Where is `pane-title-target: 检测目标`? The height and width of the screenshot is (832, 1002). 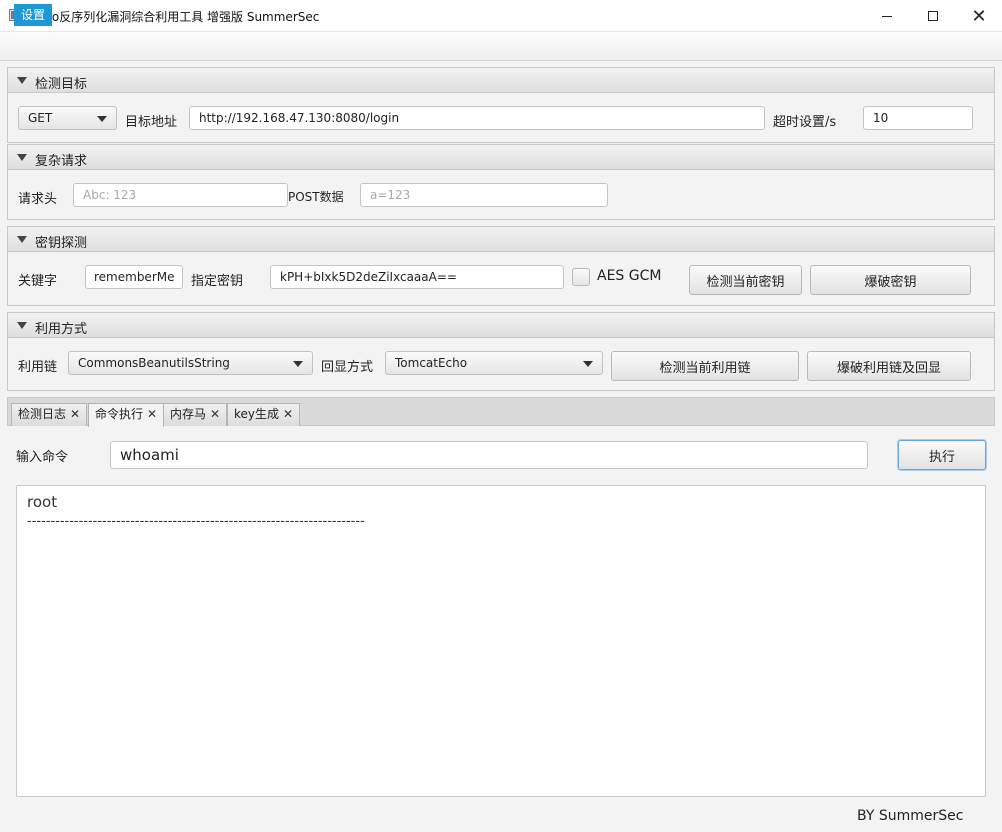 pane-title-target: 检测目标 is located at coordinates (61, 84).